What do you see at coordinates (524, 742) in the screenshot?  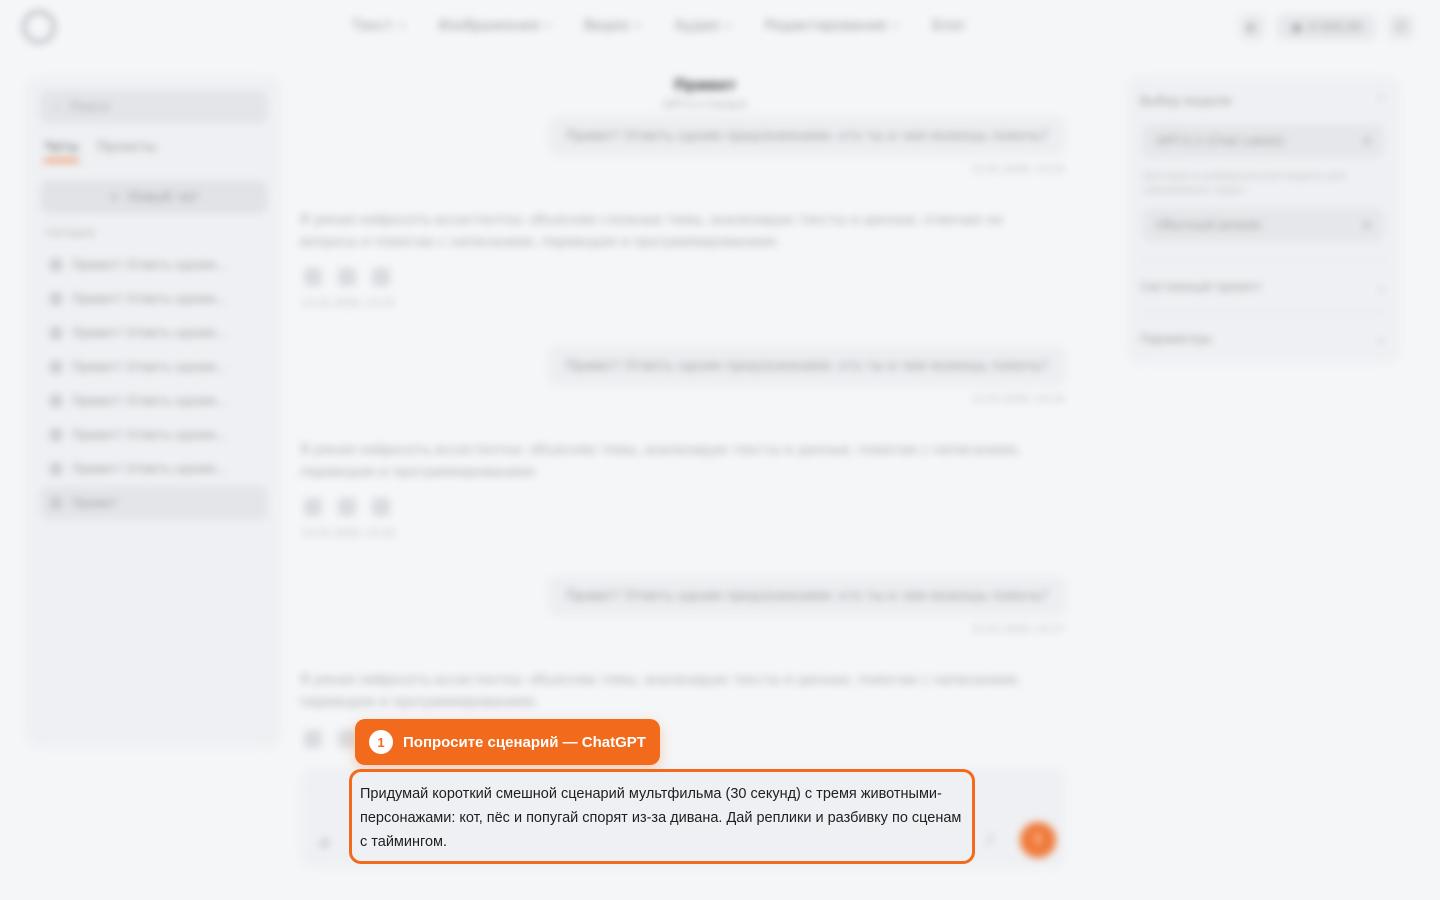 I see `tooltip-text: Попросите сценарий — ChatGPT` at bounding box center [524, 742].